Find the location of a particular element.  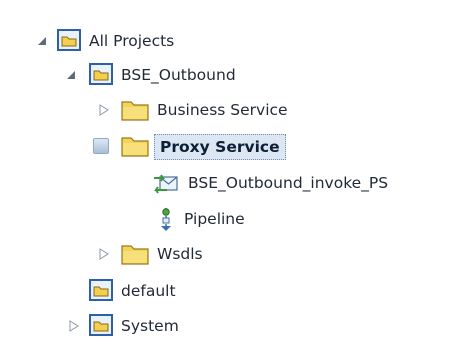

tree-label-bse-outbound-invoke-ps: BSE_Outbound_invoke_PS is located at coordinates (288, 183).